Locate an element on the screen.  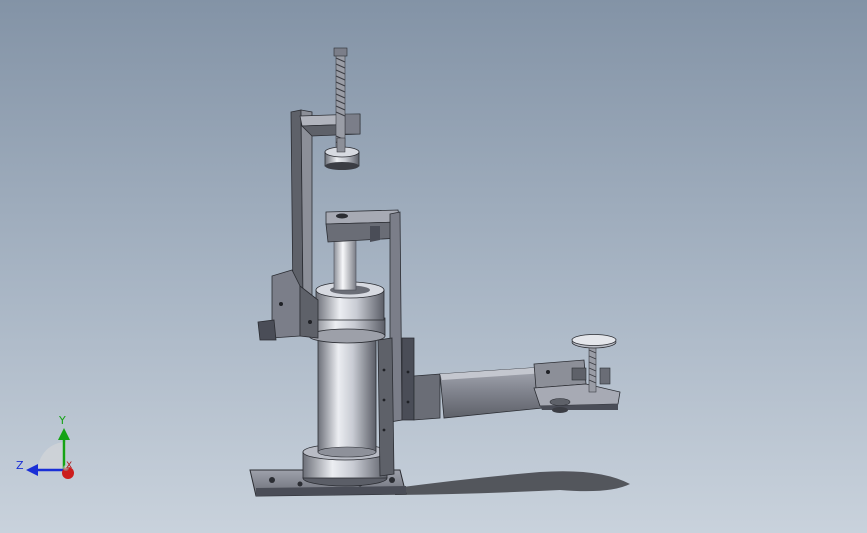
top-yoke is located at coordinates (363, 226).